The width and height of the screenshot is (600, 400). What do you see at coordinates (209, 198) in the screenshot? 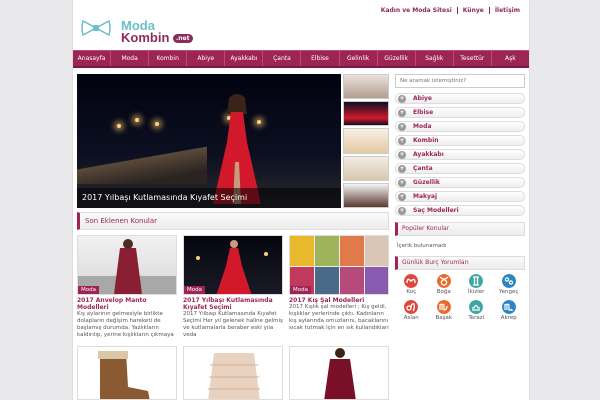
I see `slider-caption: 2017 Yılbaşı Kutlamasında Kıyafet Seçimi` at bounding box center [209, 198].